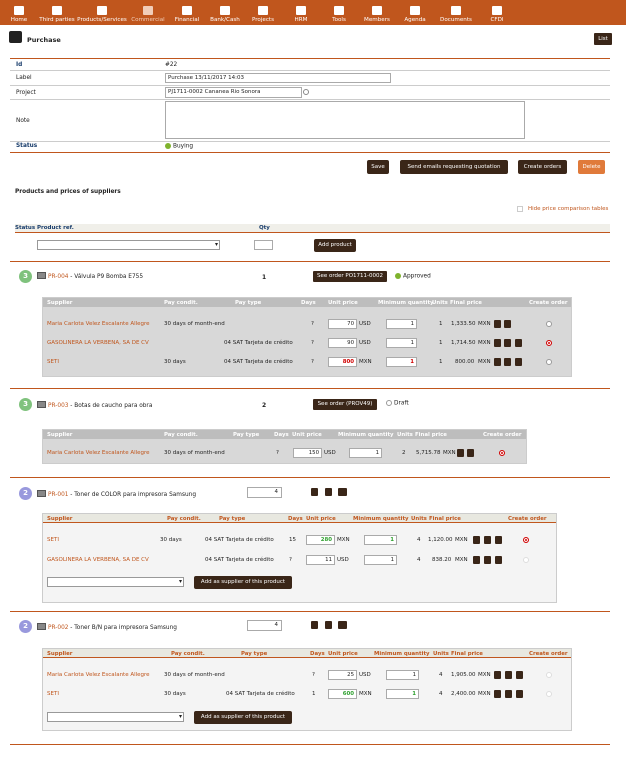 This screenshot has height=768, width=626. I want to click on create-orders-button: Create orders, so click(542, 167).